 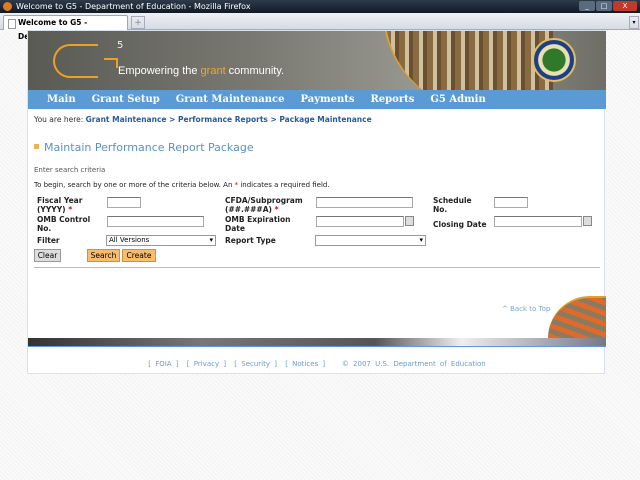 I want to click on omb-control-input, so click(x=155, y=221).